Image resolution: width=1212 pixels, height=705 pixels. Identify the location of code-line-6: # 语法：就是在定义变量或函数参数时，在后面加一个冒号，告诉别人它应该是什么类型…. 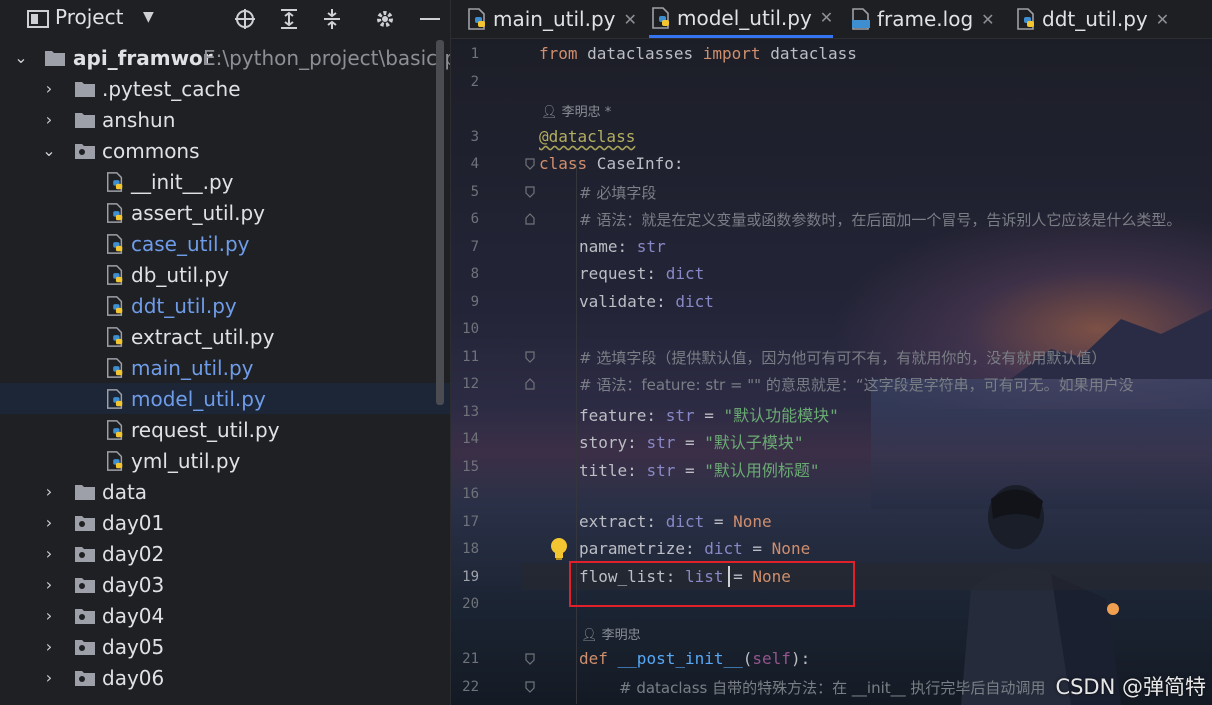
(880, 219).